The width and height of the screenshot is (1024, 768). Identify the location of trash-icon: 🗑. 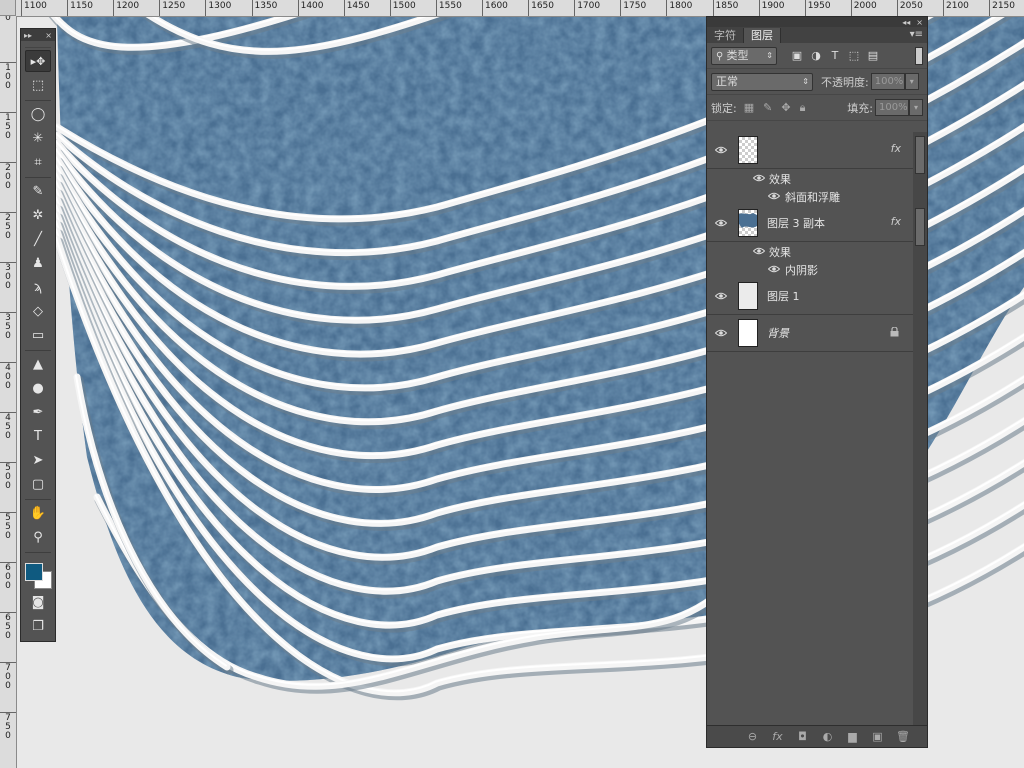
(903, 736).